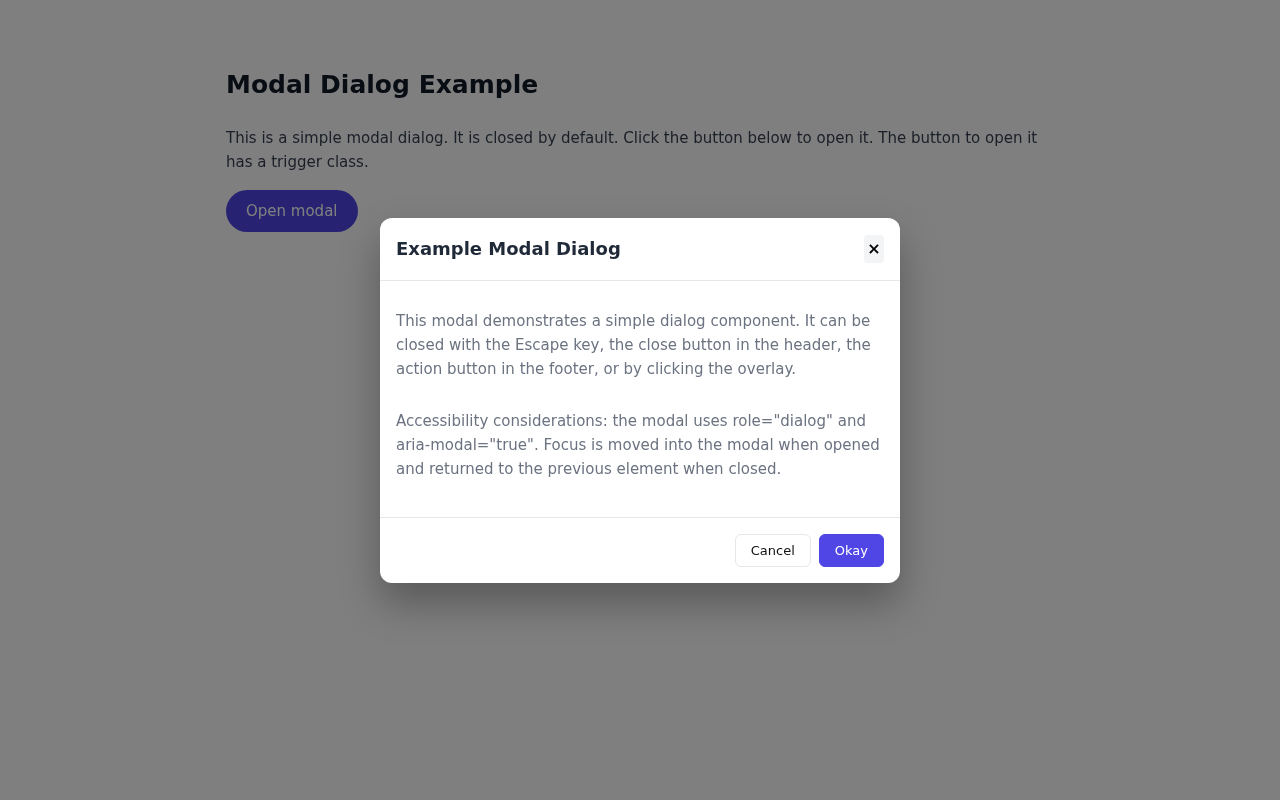 The height and width of the screenshot is (800, 1280). I want to click on page-description: This is a simple modal dialog. It is closed by default. Click the button below to open it. The button to open it has a trigger class., so click(632, 150).